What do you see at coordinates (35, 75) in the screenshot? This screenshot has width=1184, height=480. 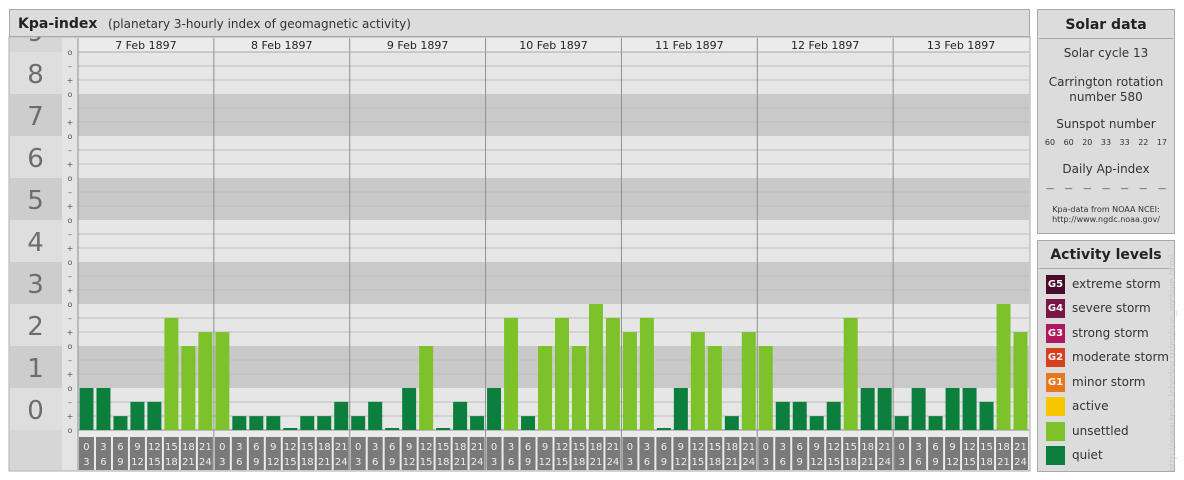 I see `y-tick-label: 8` at bounding box center [35, 75].